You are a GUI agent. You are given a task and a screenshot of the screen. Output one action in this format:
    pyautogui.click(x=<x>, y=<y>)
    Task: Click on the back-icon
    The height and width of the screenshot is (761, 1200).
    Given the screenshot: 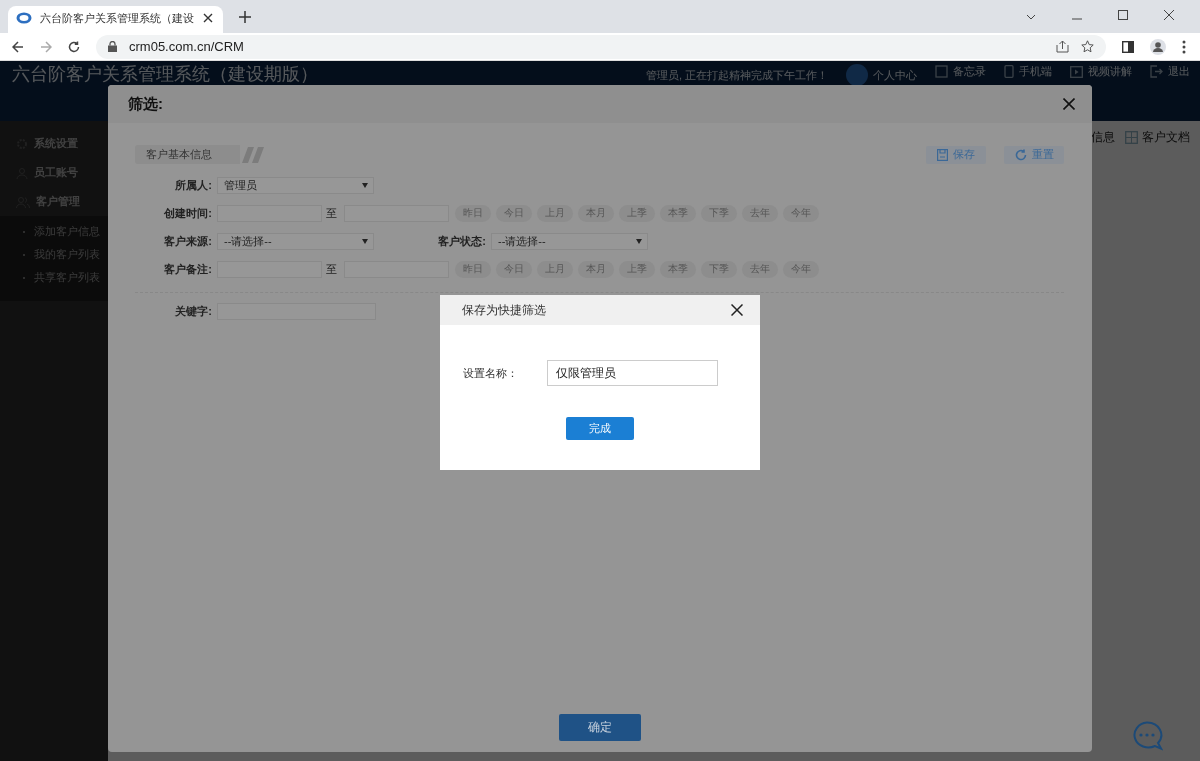 What is the action you would take?
    pyautogui.click(x=18, y=46)
    